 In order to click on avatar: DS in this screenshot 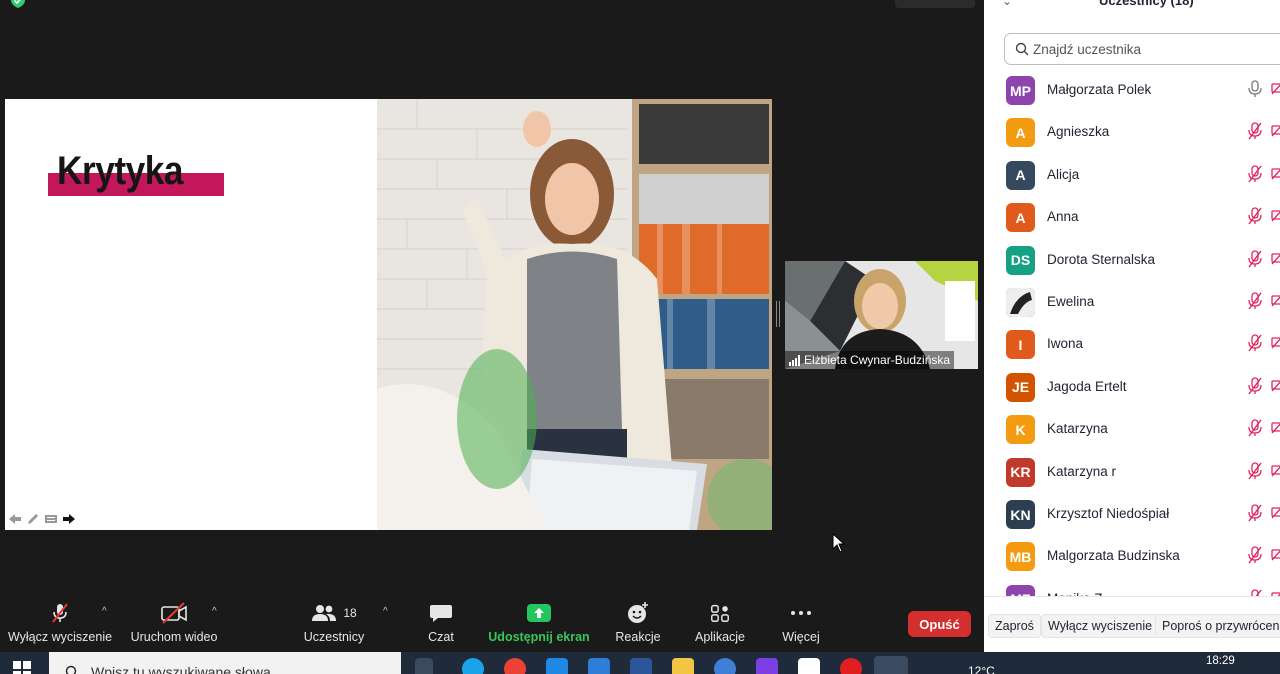, I will do `click(1020, 260)`.